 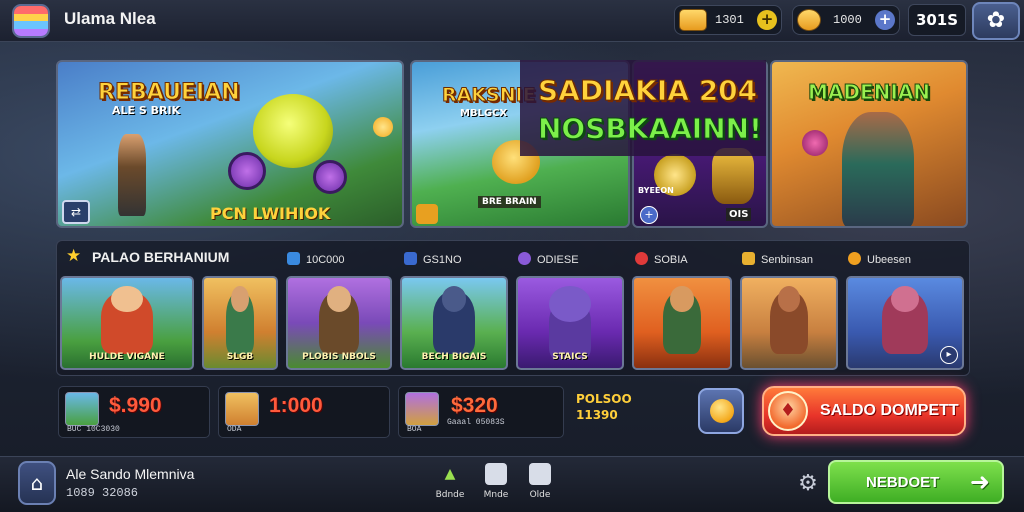 I want to click on game-card-label: STAICS, so click(x=570, y=357).